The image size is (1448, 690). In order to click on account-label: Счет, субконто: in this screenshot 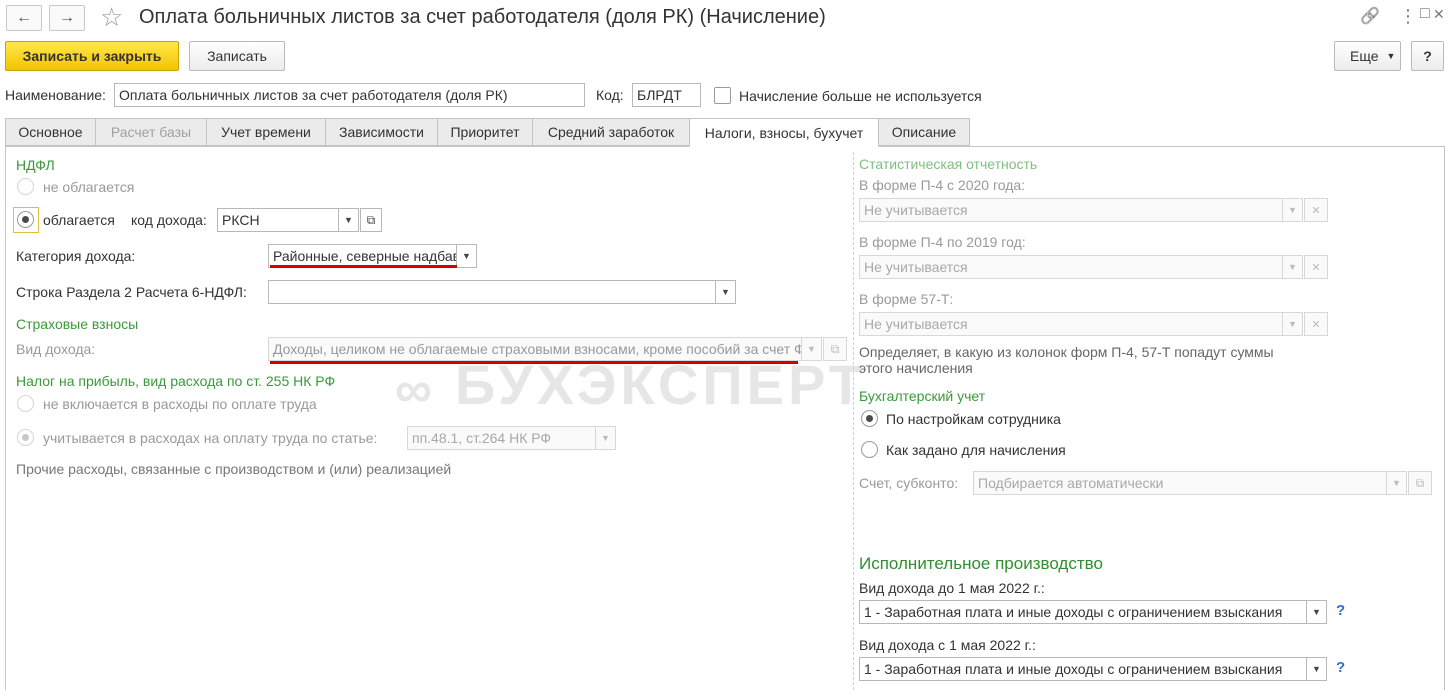, I will do `click(909, 483)`.